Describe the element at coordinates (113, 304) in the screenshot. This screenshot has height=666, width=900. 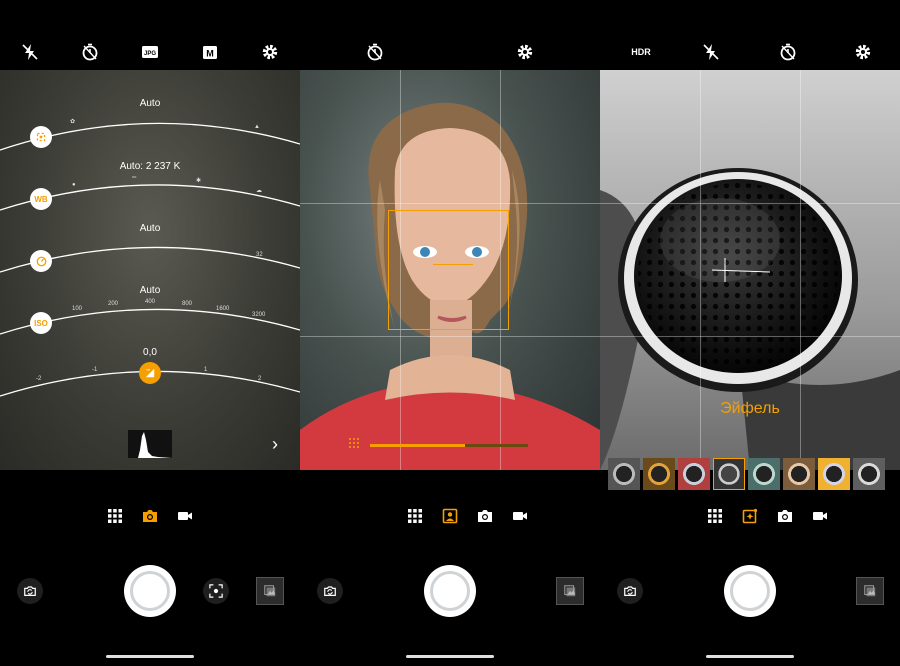
I see `iso-tick: 200` at that location.